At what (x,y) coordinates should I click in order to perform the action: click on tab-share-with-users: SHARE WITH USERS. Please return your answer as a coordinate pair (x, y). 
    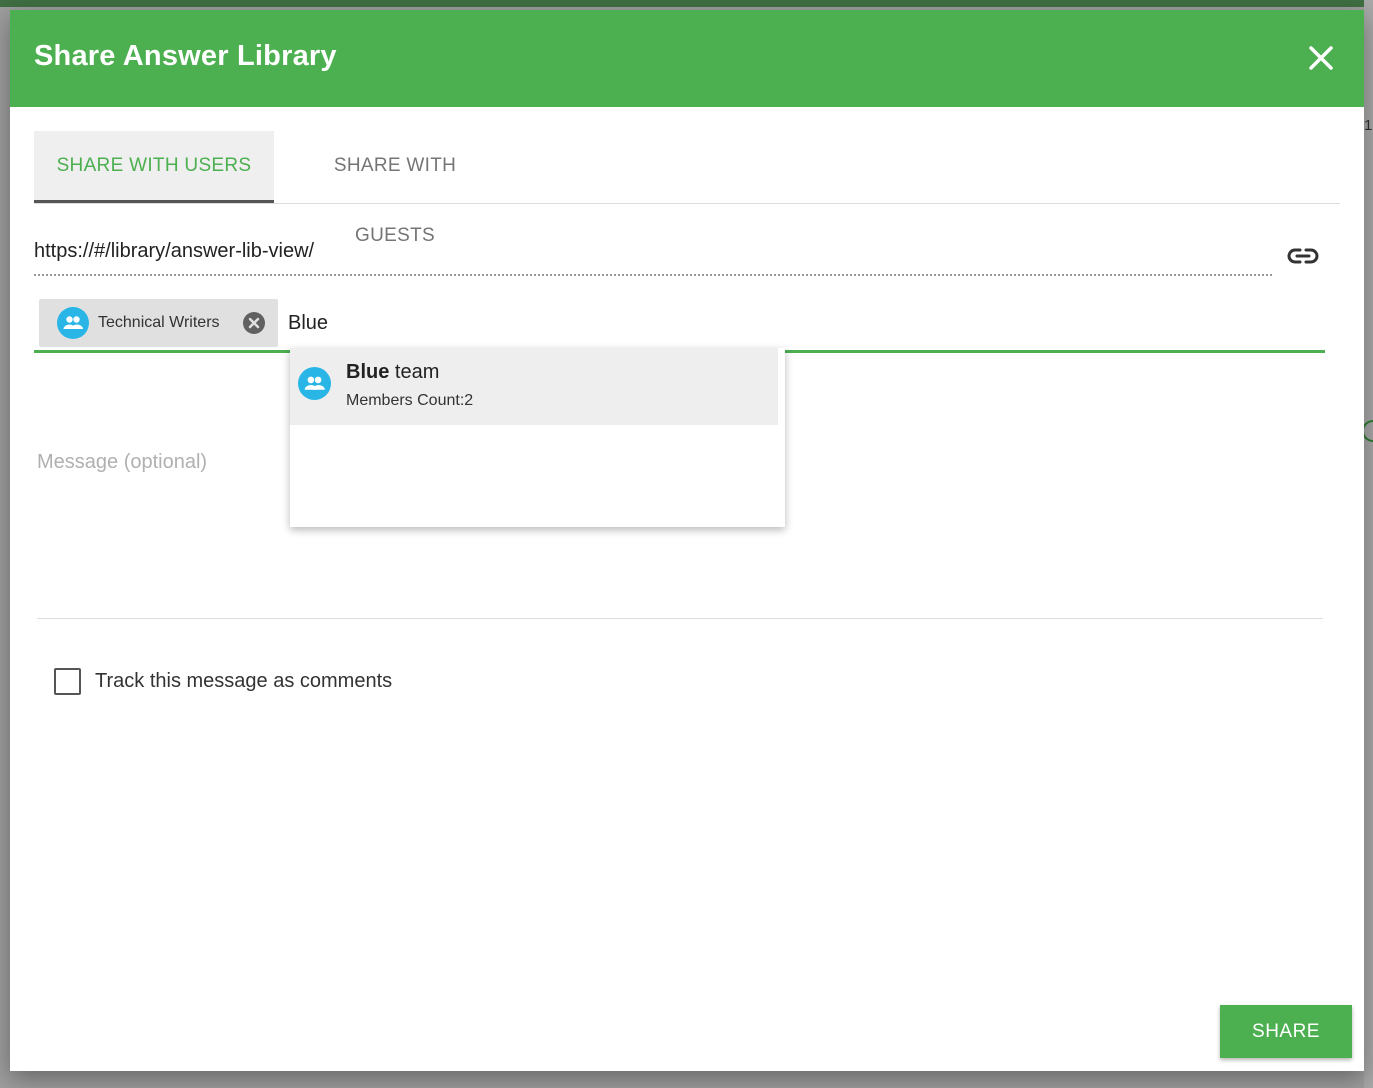
    Looking at the image, I should click on (154, 167).